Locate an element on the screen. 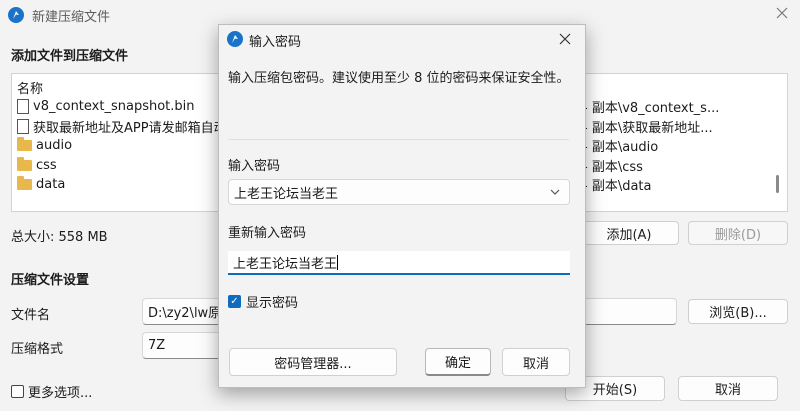 The width and height of the screenshot is (800, 411). list-item: 获取最新地址及APP请发邮箱自动 is located at coordinates (122, 126).